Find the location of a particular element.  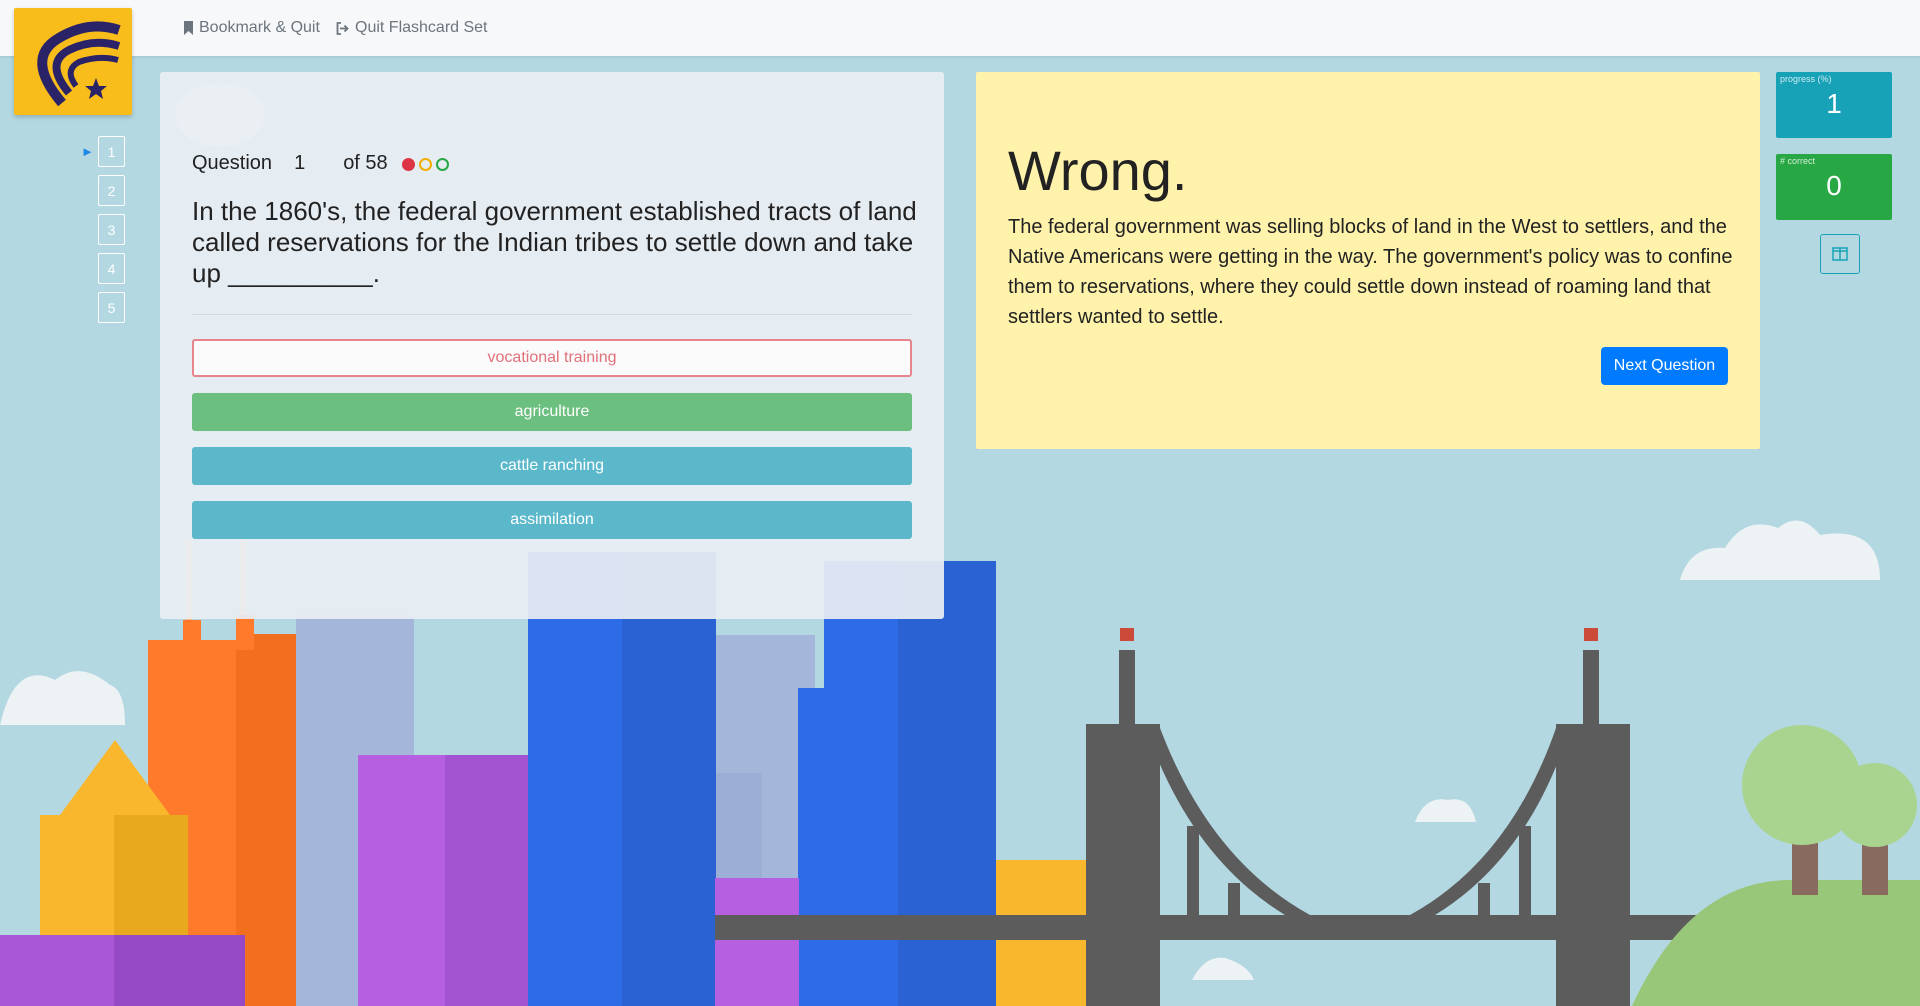

answer-label: agriculture is located at coordinates (552, 411).